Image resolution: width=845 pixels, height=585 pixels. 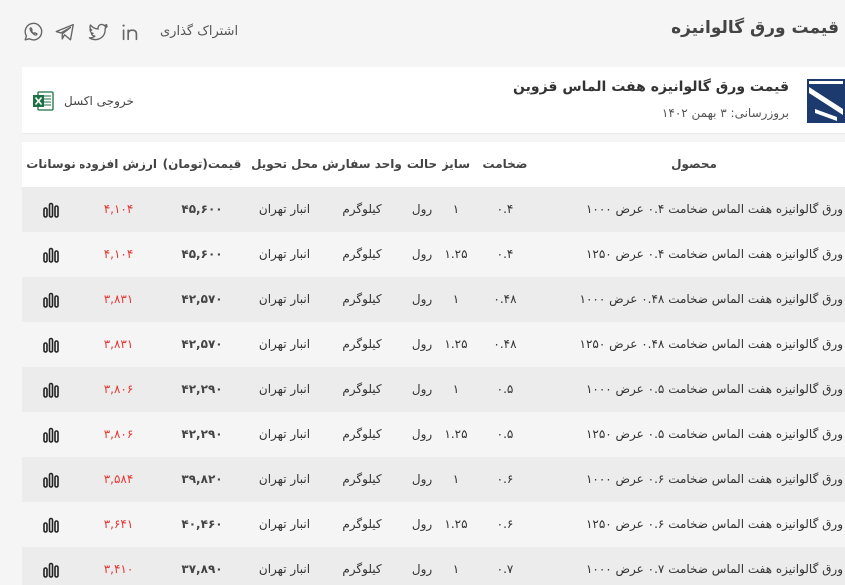 What do you see at coordinates (65, 32) in the screenshot?
I see `telegram-icon` at bounding box center [65, 32].